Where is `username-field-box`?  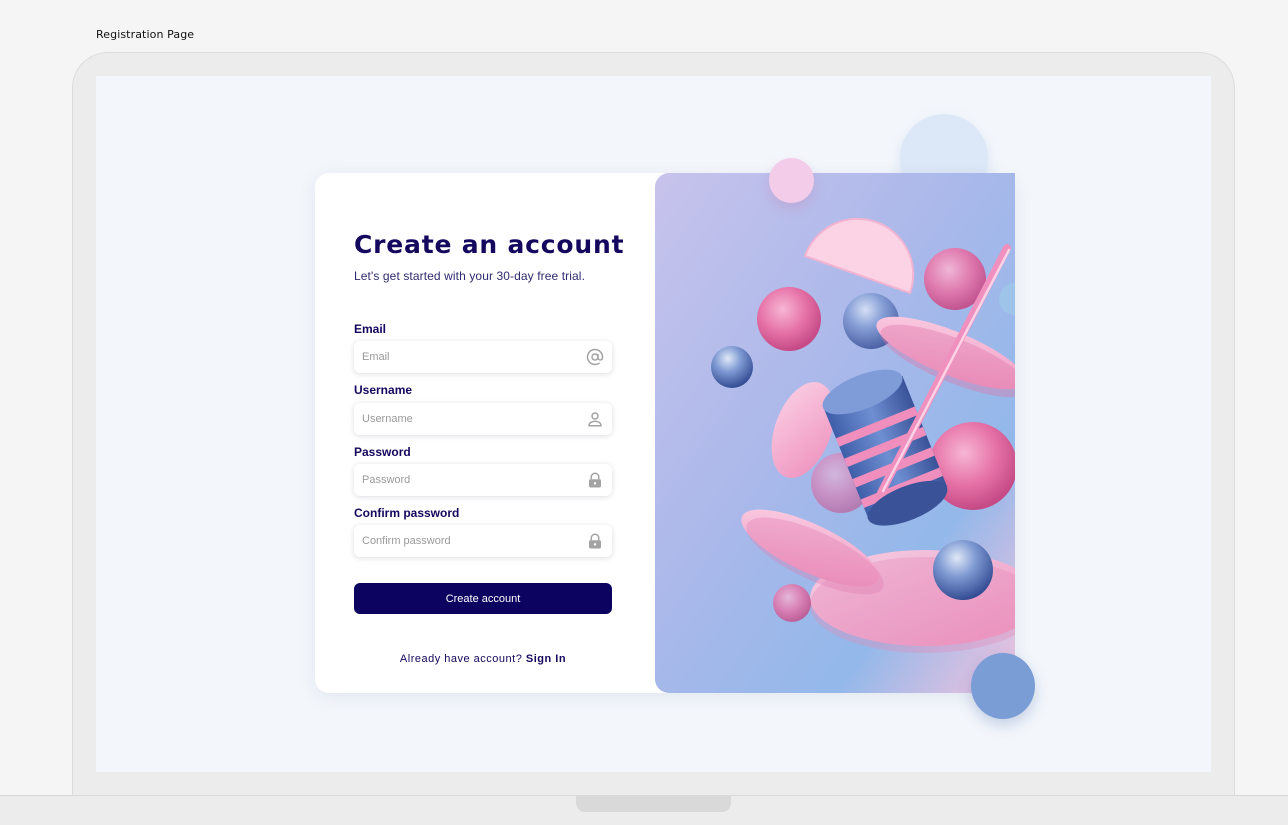
username-field-box is located at coordinates (483, 419).